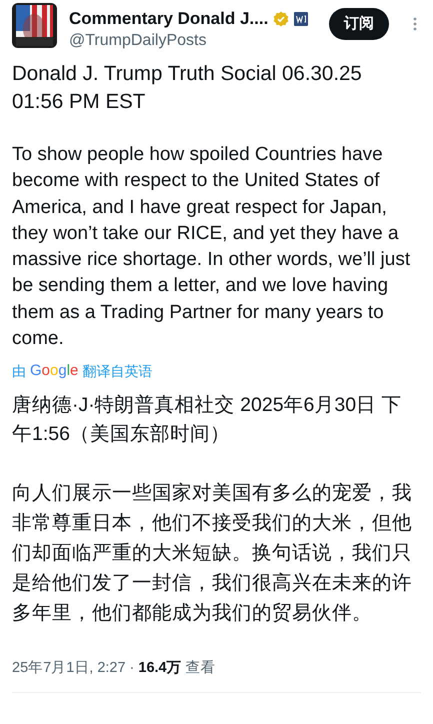  What do you see at coordinates (19, 372) in the screenshot?
I see `translated-by-label: 由` at bounding box center [19, 372].